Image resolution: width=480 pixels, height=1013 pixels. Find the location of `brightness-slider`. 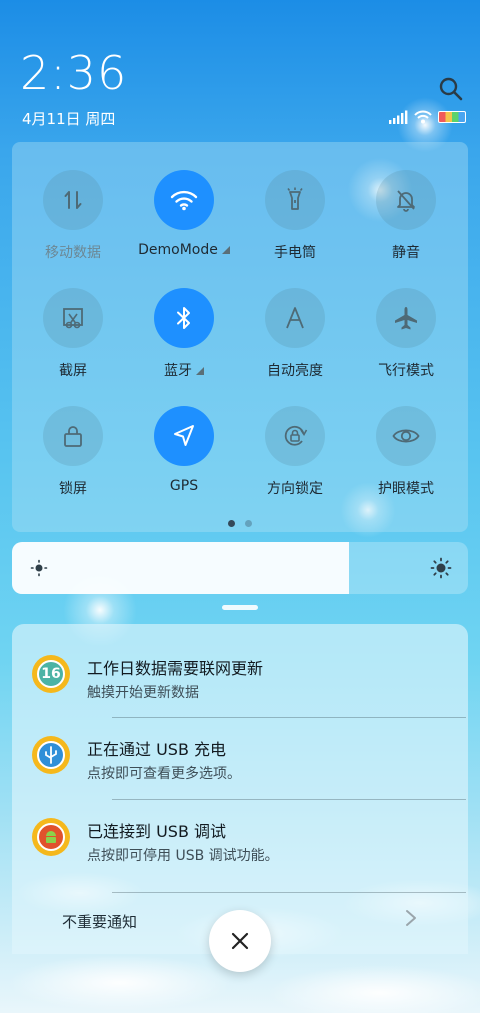

brightness-slider is located at coordinates (240, 568).